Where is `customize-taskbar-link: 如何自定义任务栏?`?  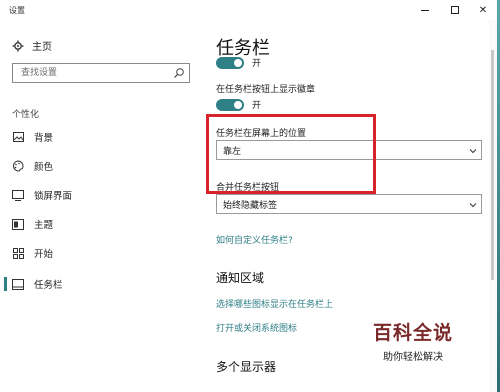 customize-taskbar-link: 如何自定义任务栏? is located at coordinates (254, 239).